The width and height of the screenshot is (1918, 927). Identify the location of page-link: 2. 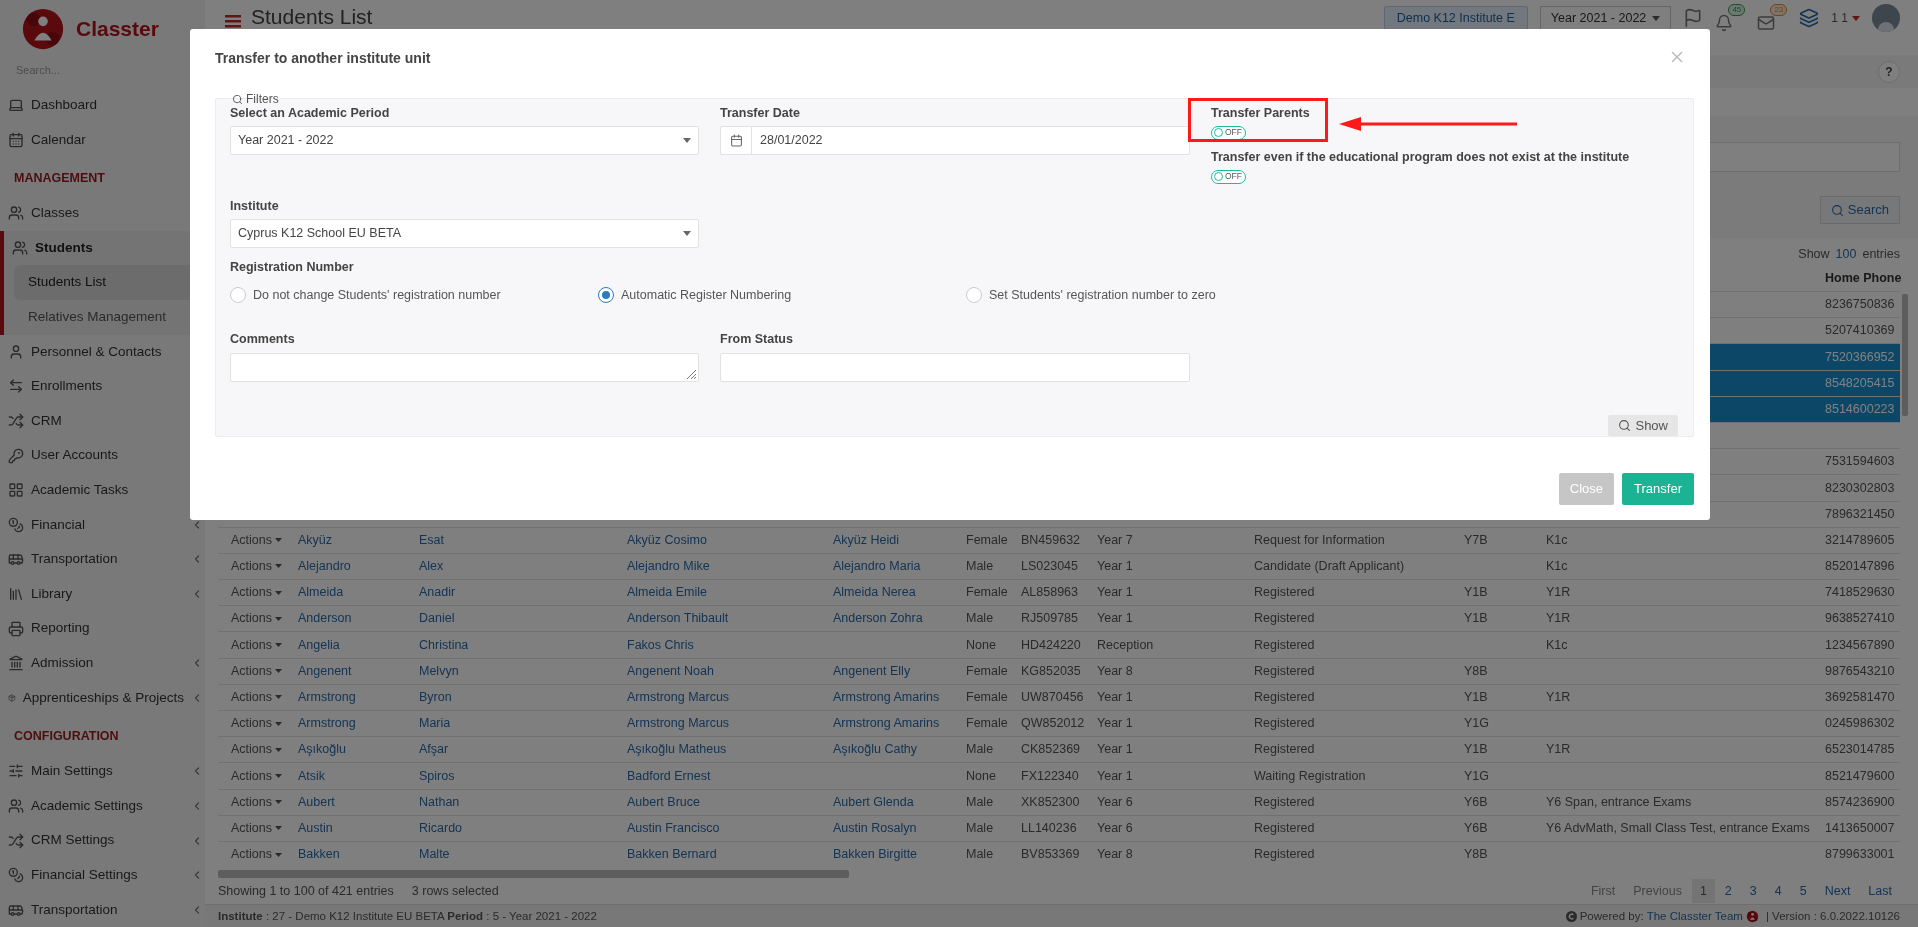
(1728, 891).